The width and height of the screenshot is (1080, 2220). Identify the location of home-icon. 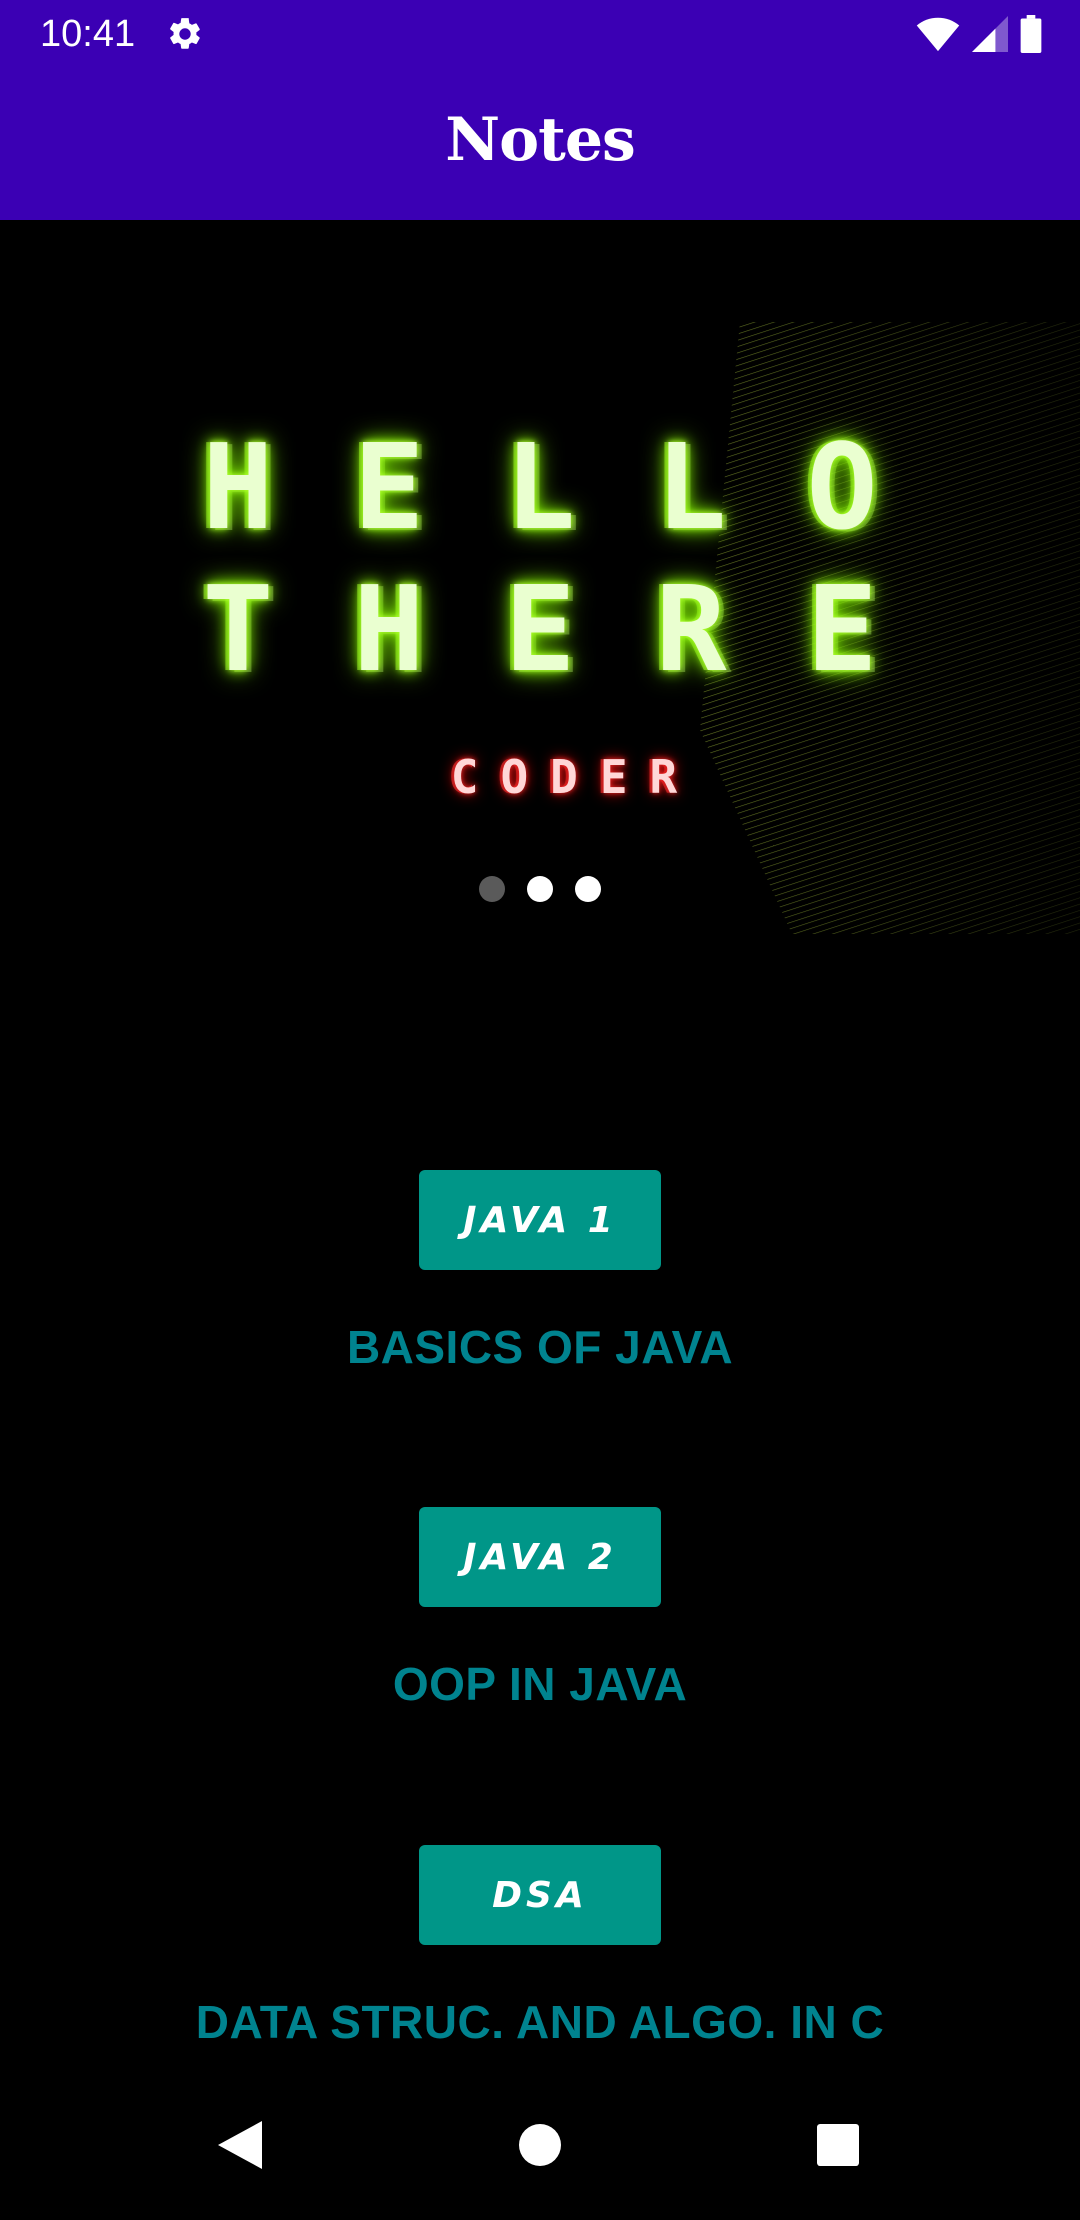
(540, 2145).